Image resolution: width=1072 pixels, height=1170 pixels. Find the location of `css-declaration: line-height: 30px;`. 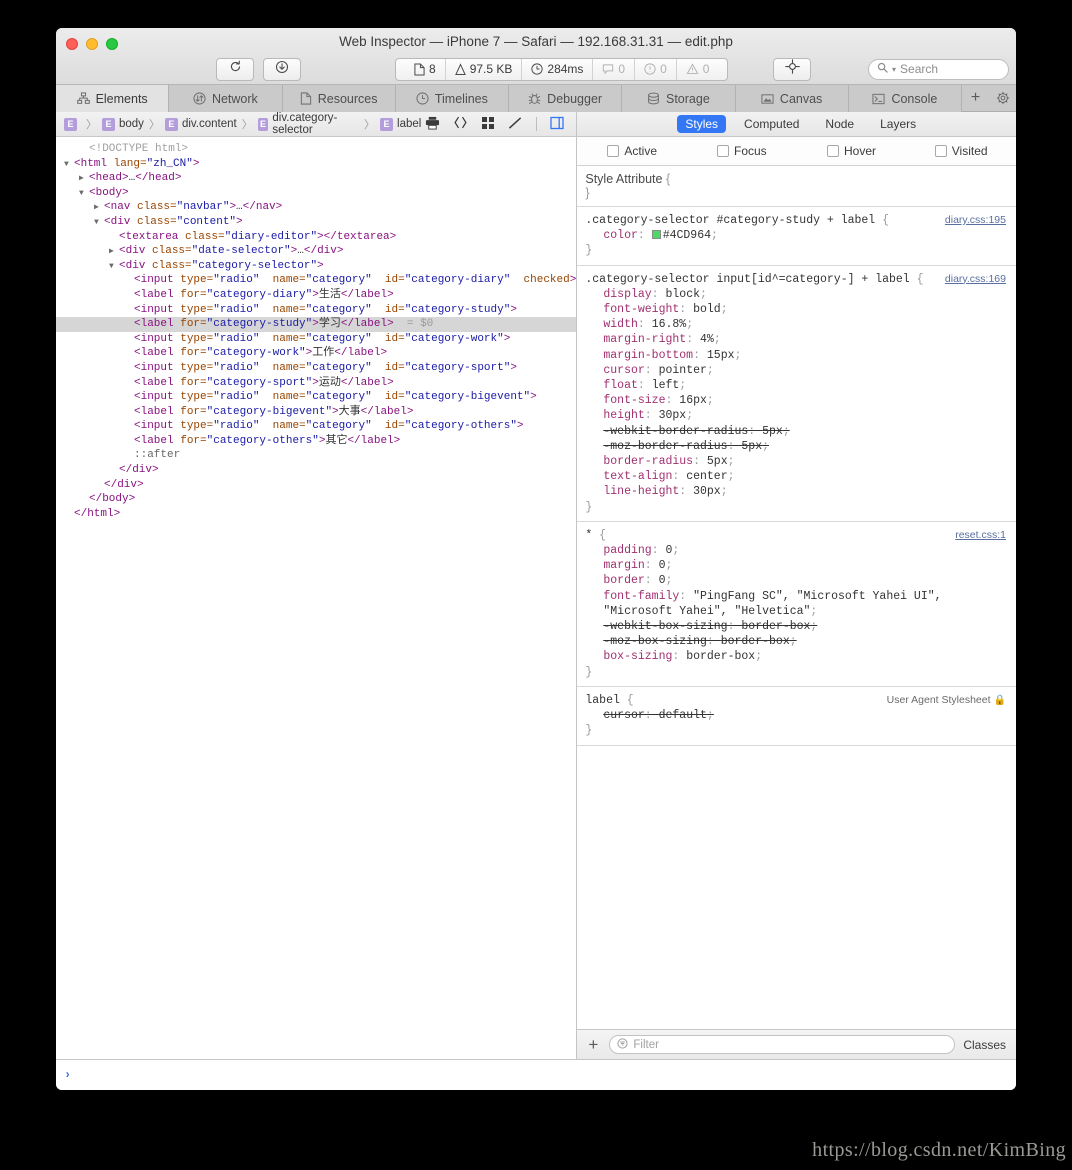

css-declaration: line-height: 30px; is located at coordinates (800, 491).